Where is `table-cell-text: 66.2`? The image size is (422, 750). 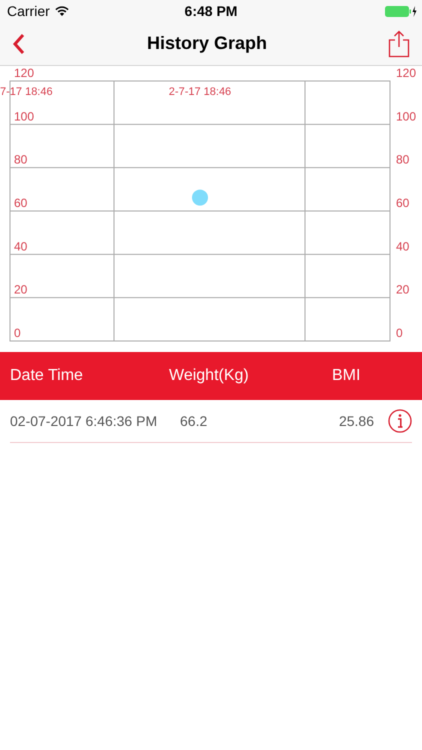 table-cell-text: 66.2 is located at coordinates (194, 421).